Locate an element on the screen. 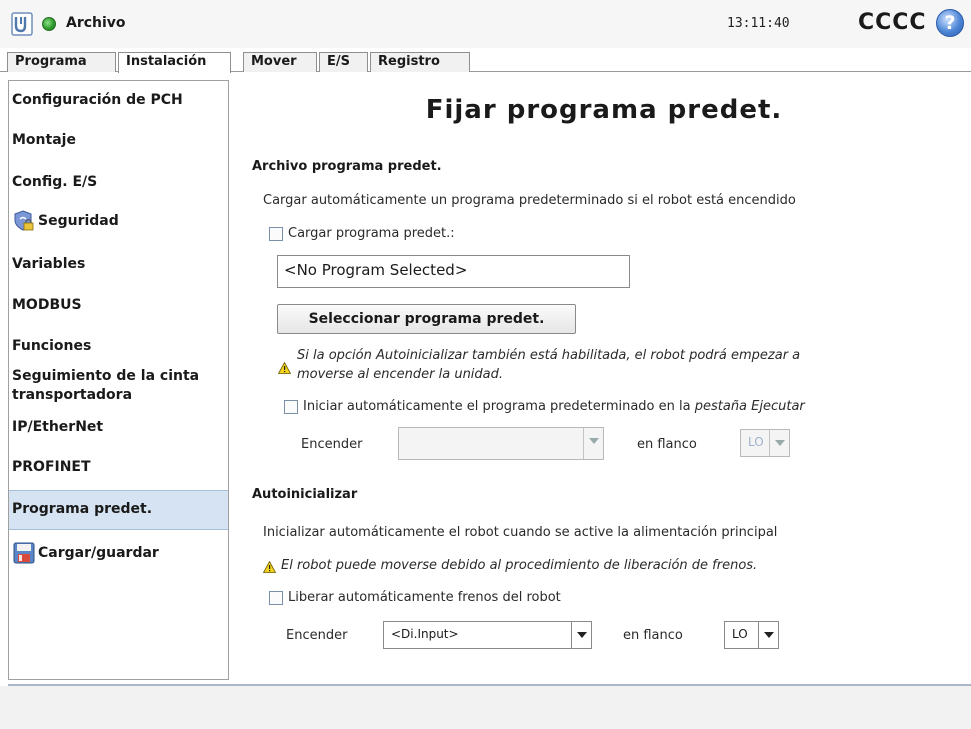 This screenshot has height=729, width=971. sidebar-item-modbus: MODBUS is located at coordinates (118, 305).